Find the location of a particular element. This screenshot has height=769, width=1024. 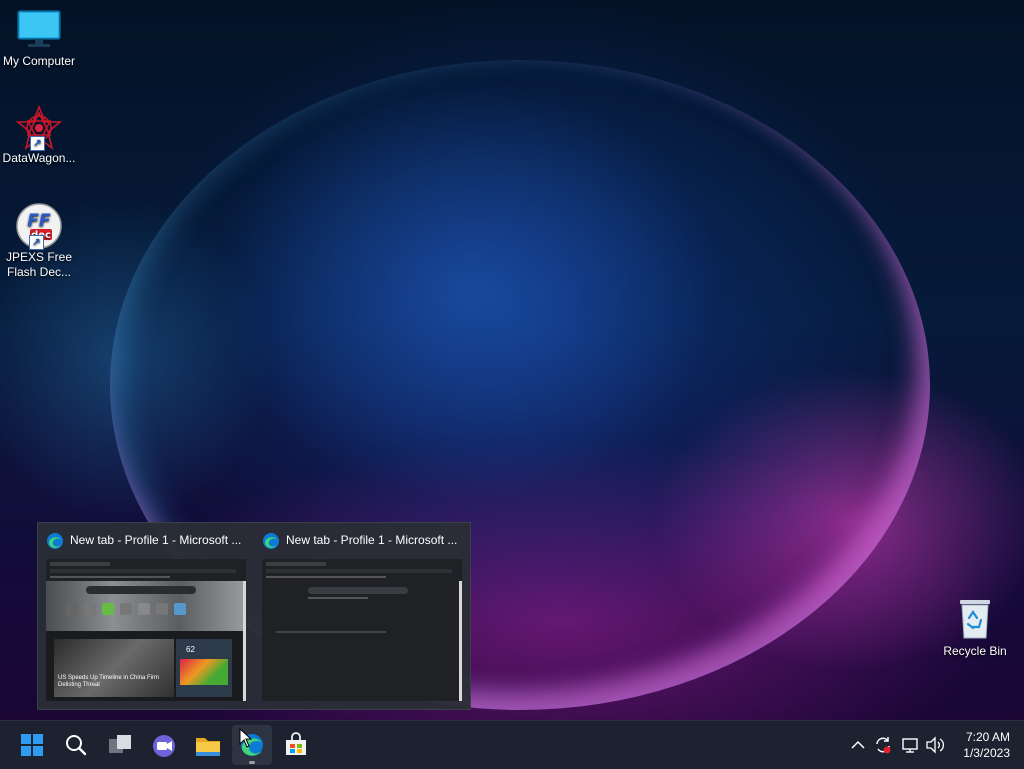

store-button is located at coordinates (296, 745).